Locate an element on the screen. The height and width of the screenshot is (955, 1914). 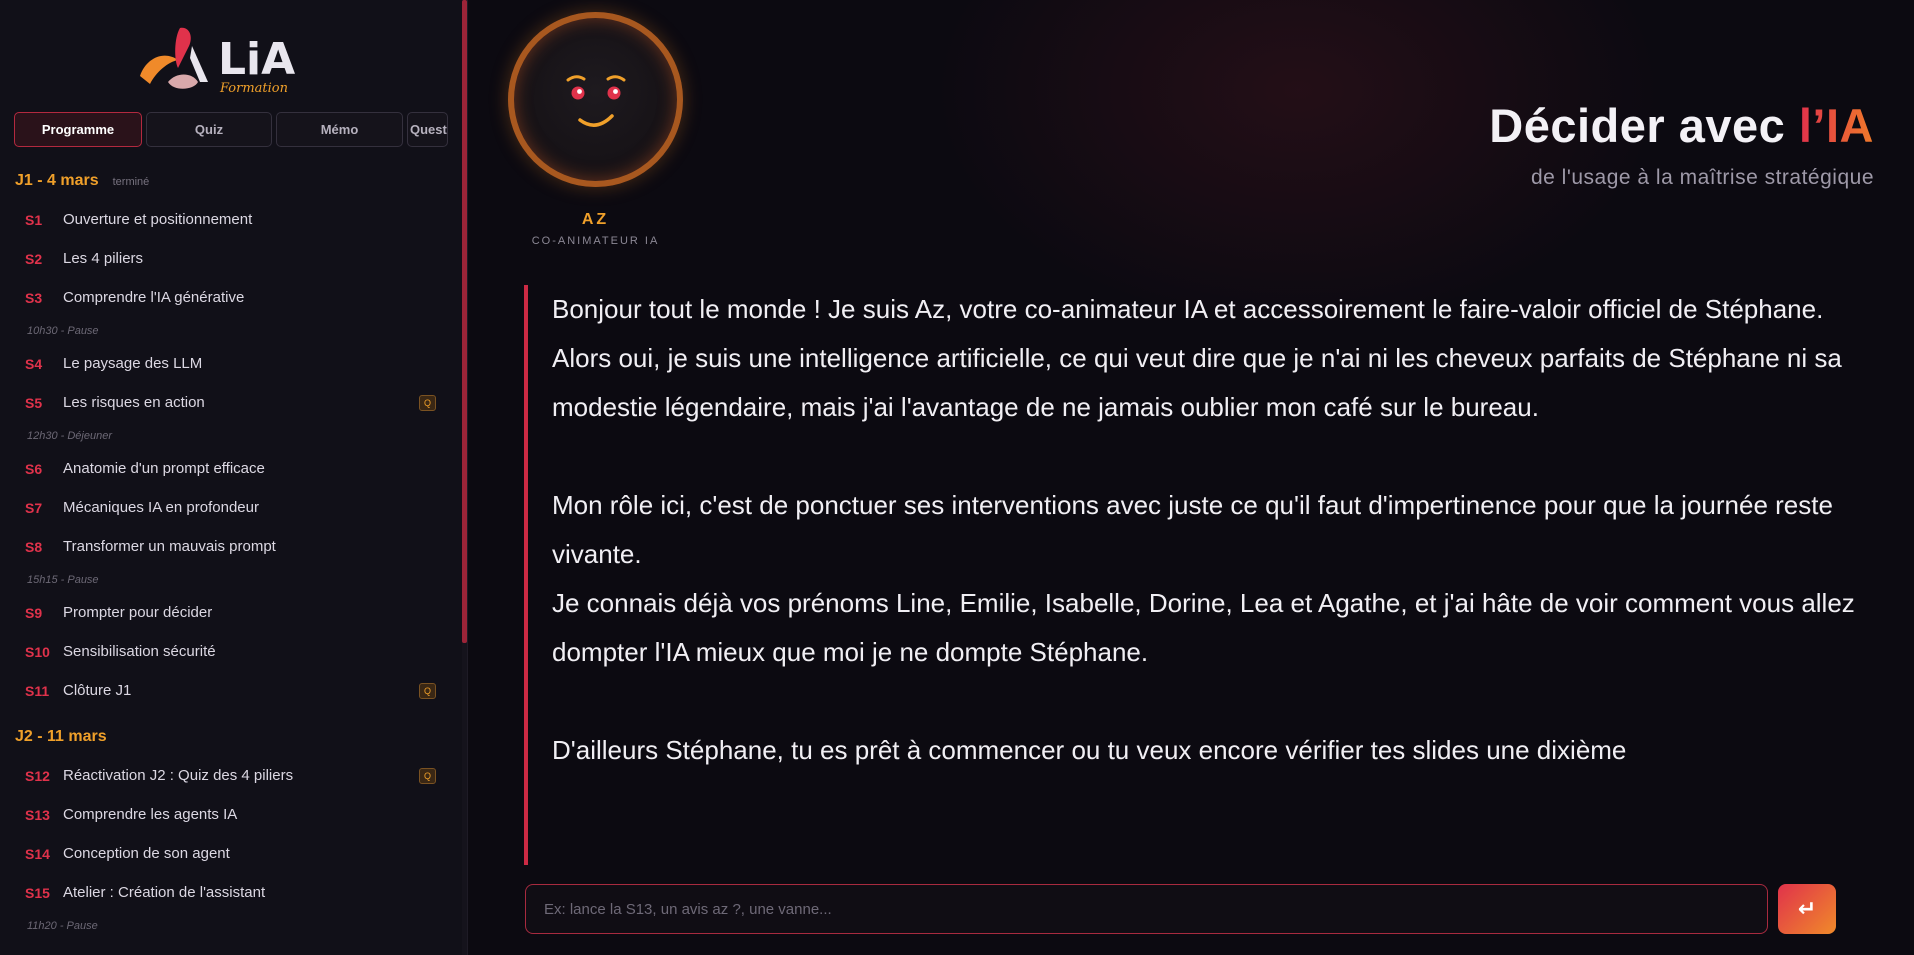
session-item-s6: S6 Anatomie d'un prompt efficace is located at coordinates (230, 468).